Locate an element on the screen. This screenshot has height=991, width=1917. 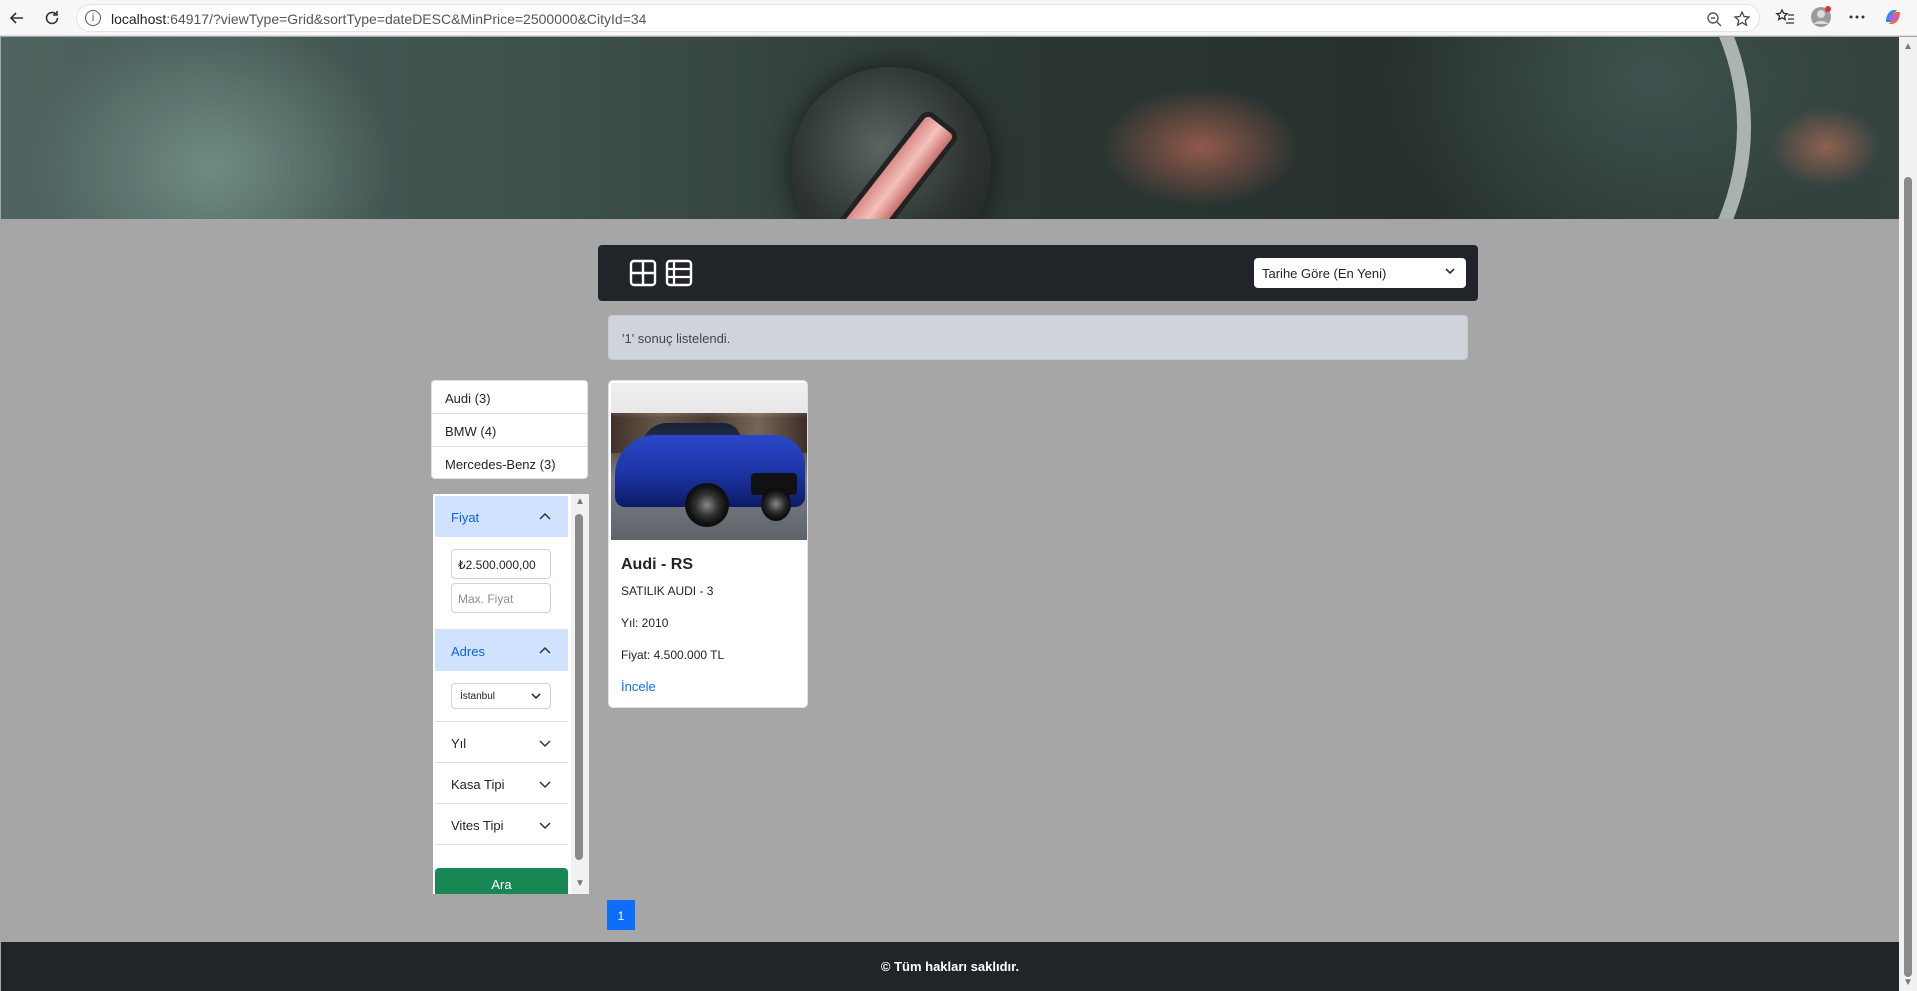
view-details-link: İncele is located at coordinates (638, 686).